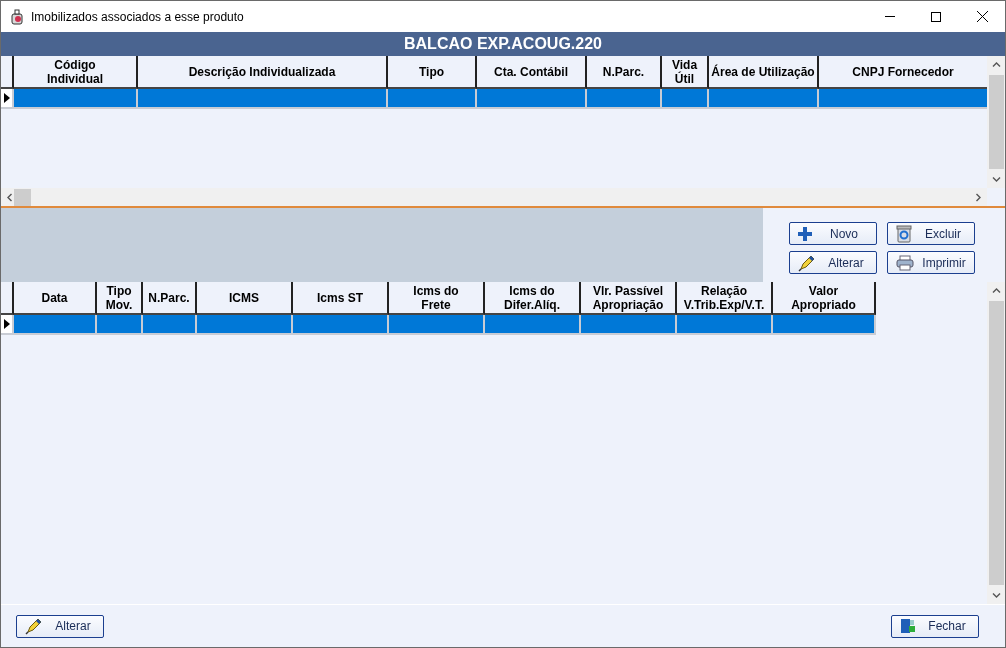  Describe the element at coordinates (936, 16) in the screenshot. I see `maximize-icon` at that location.